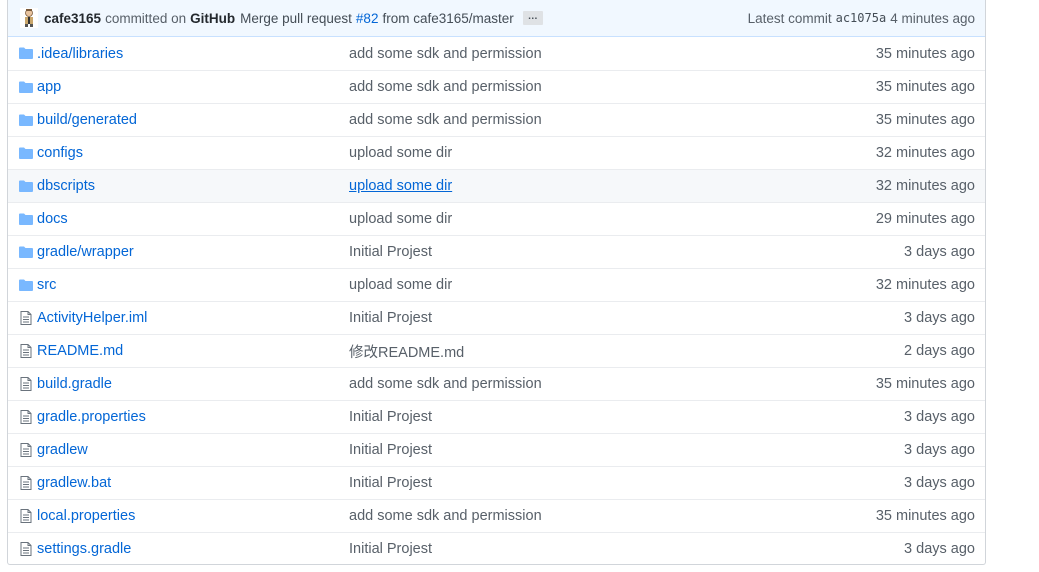 Image resolution: width=1039 pixels, height=572 pixels. I want to click on latest-commit-label: Latest commit, so click(789, 18).